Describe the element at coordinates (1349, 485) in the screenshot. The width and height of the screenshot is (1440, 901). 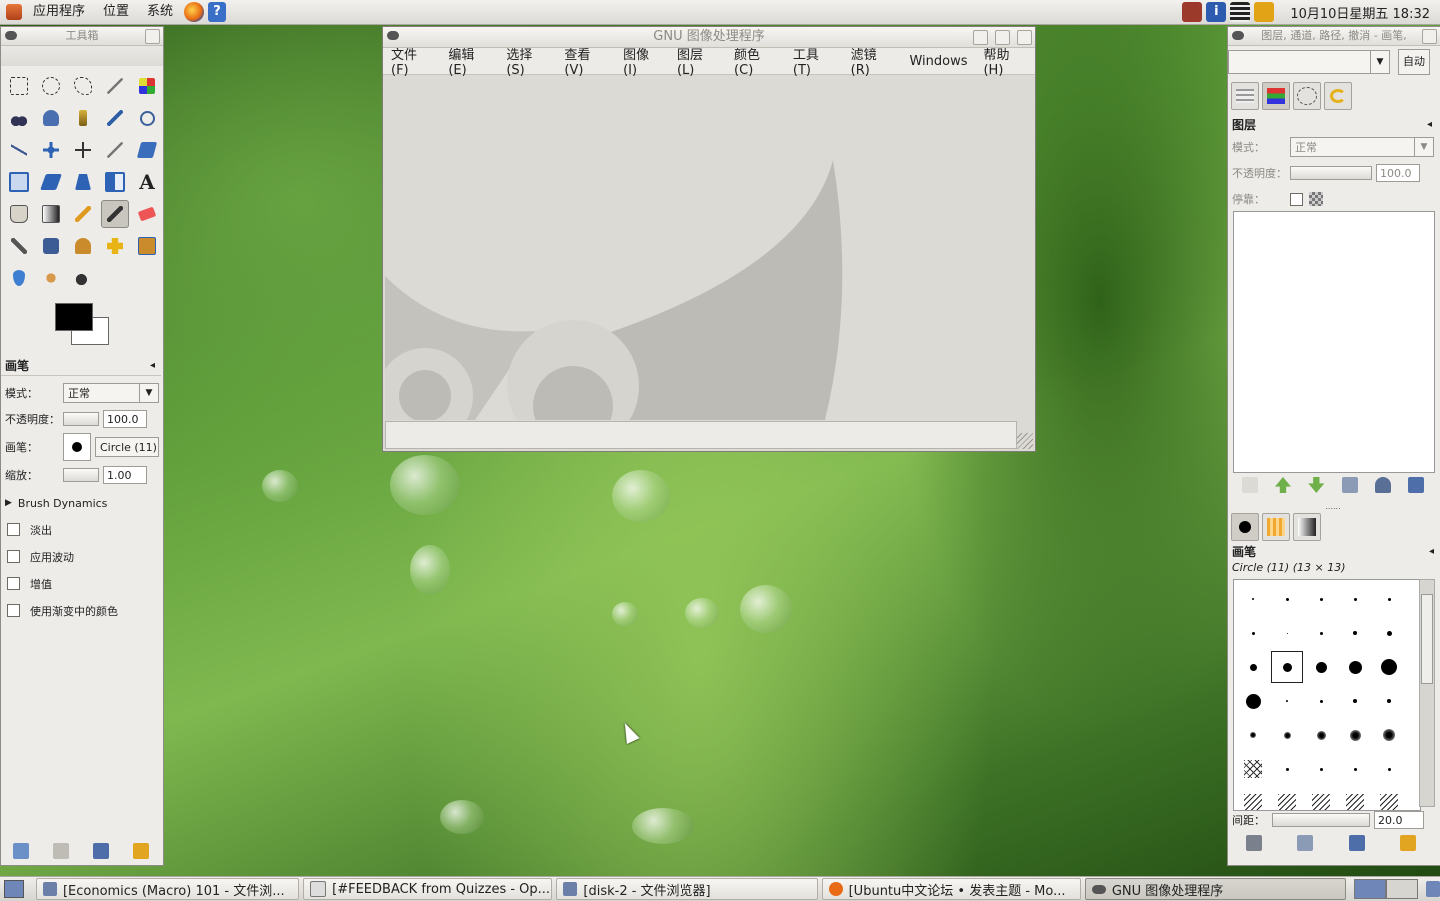
I see `duplicate-layer-icon` at that location.